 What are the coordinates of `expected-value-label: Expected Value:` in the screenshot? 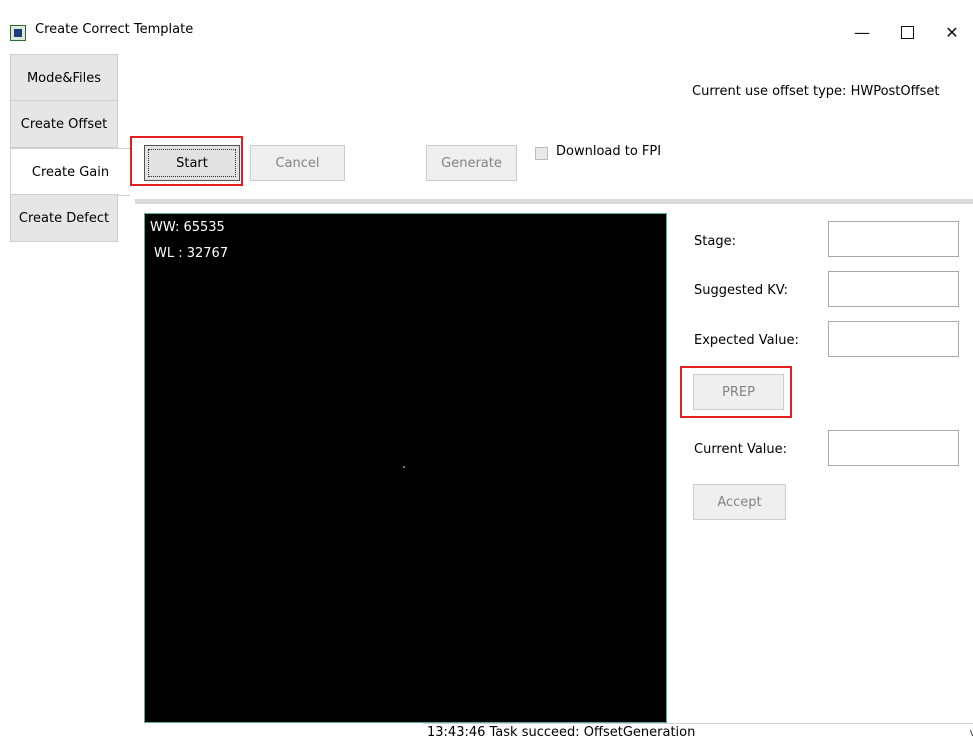 It's located at (746, 340).